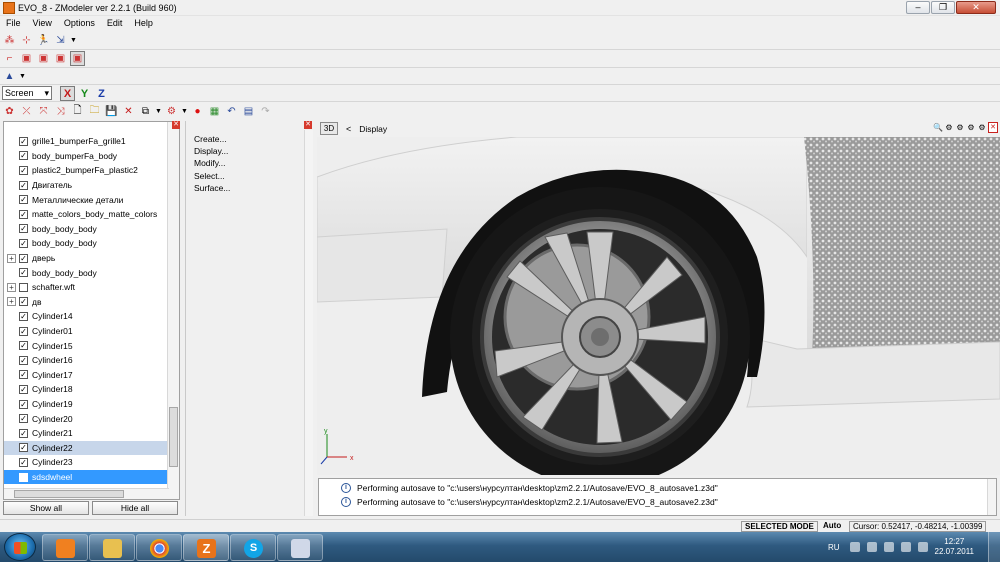 Image resolution: width=1000 pixels, height=562 pixels. I want to click on flag-icon, so click(922, 547).